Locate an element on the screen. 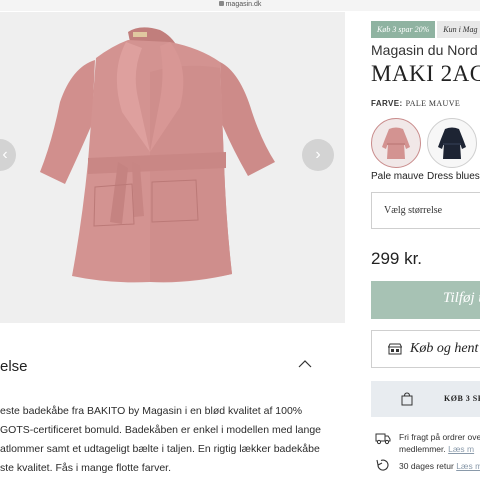  url-display: magasin.dk is located at coordinates (240, 5).